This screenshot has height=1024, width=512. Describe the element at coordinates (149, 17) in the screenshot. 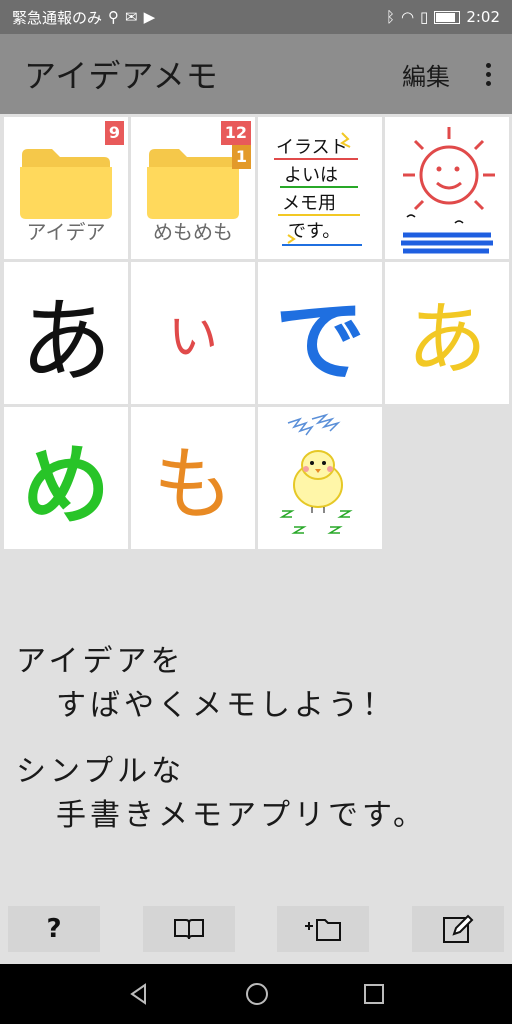

I see `play-icon: ▶` at that location.